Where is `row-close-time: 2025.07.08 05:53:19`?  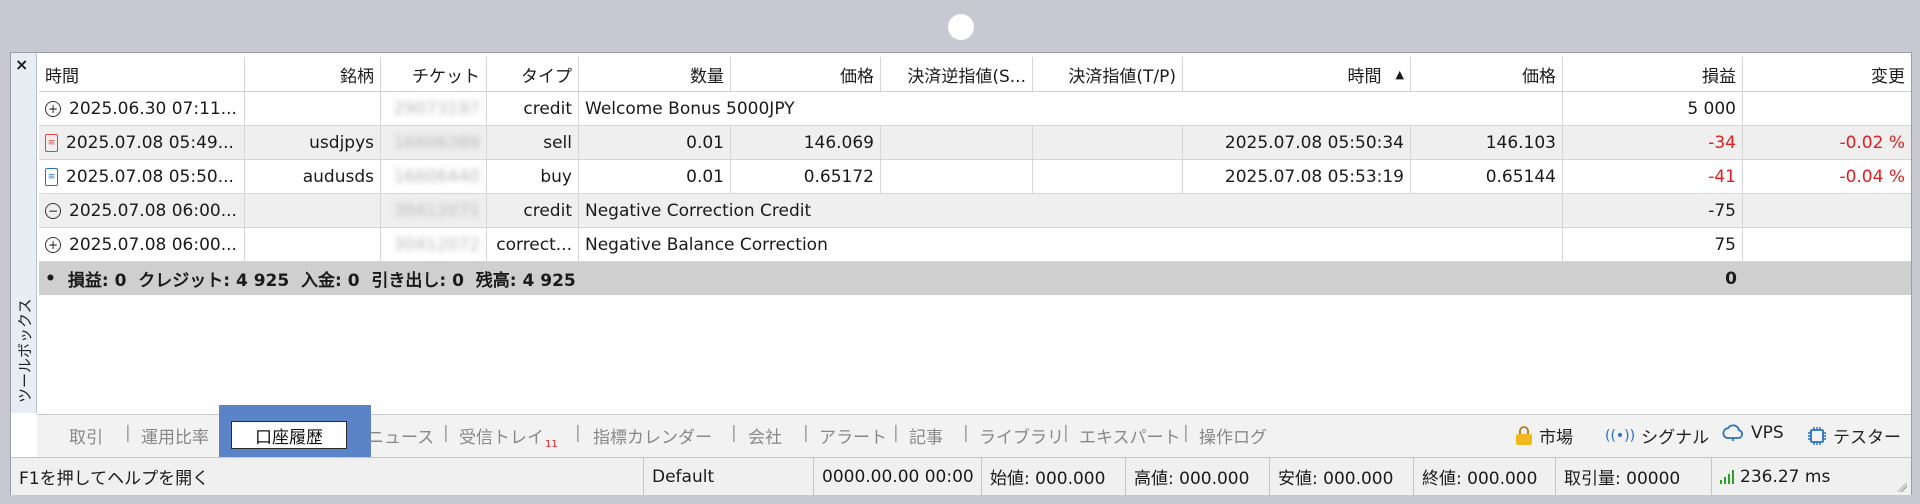 row-close-time: 2025.07.08 05:53:19 is located at coordinates (1297, 176).